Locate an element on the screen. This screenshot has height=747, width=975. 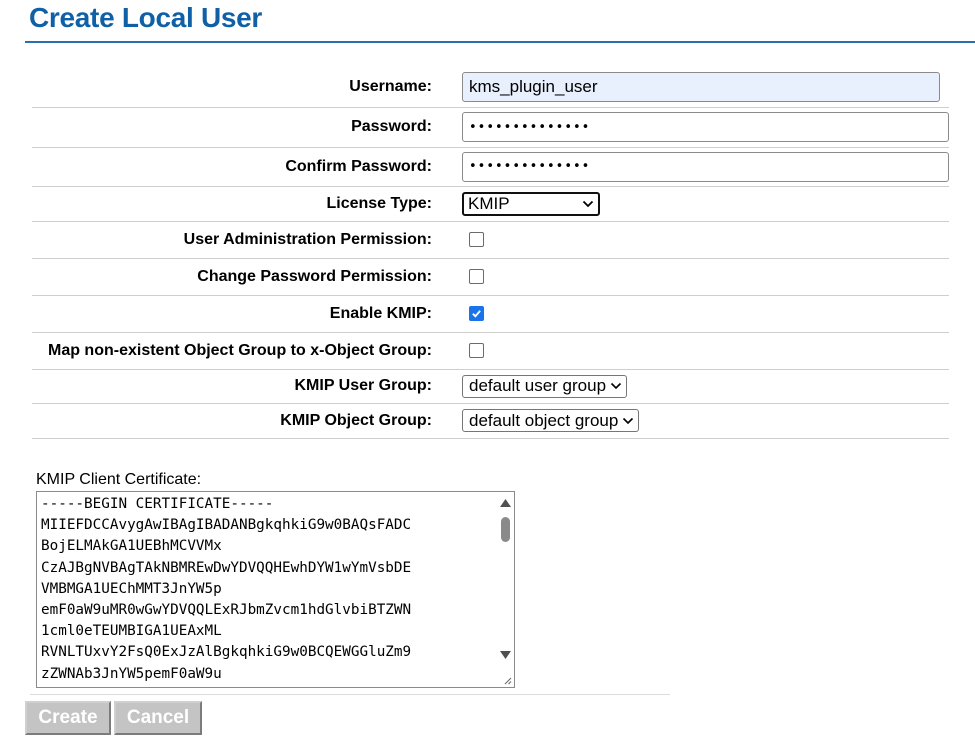
username-input is located at coordinates (701, 86).